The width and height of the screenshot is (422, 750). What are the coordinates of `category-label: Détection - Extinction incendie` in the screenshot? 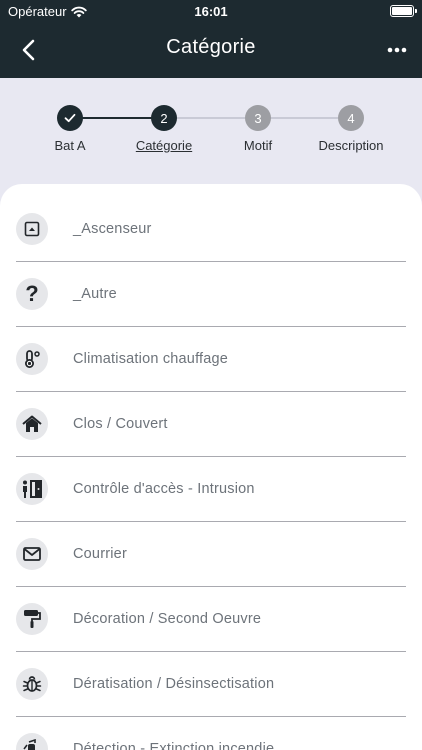 It's located at (174, 745).